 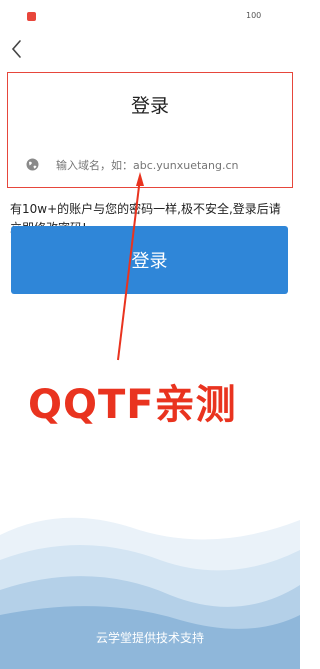 What do you see at coordinates (254, 15) in the screenshot?
I see `battery-level: 100` at bounding box center [254, 15].